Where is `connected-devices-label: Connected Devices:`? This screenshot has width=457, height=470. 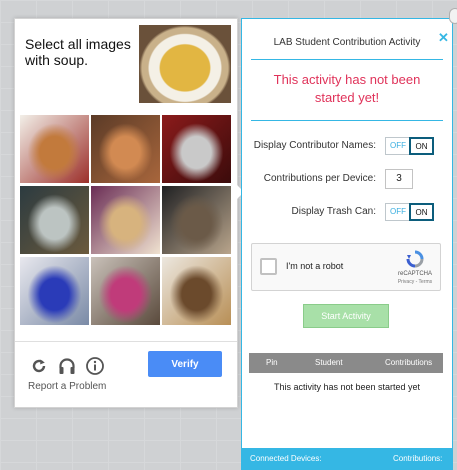 connected-devices-label: Connected Devices: is located at coordinates (286, 458).